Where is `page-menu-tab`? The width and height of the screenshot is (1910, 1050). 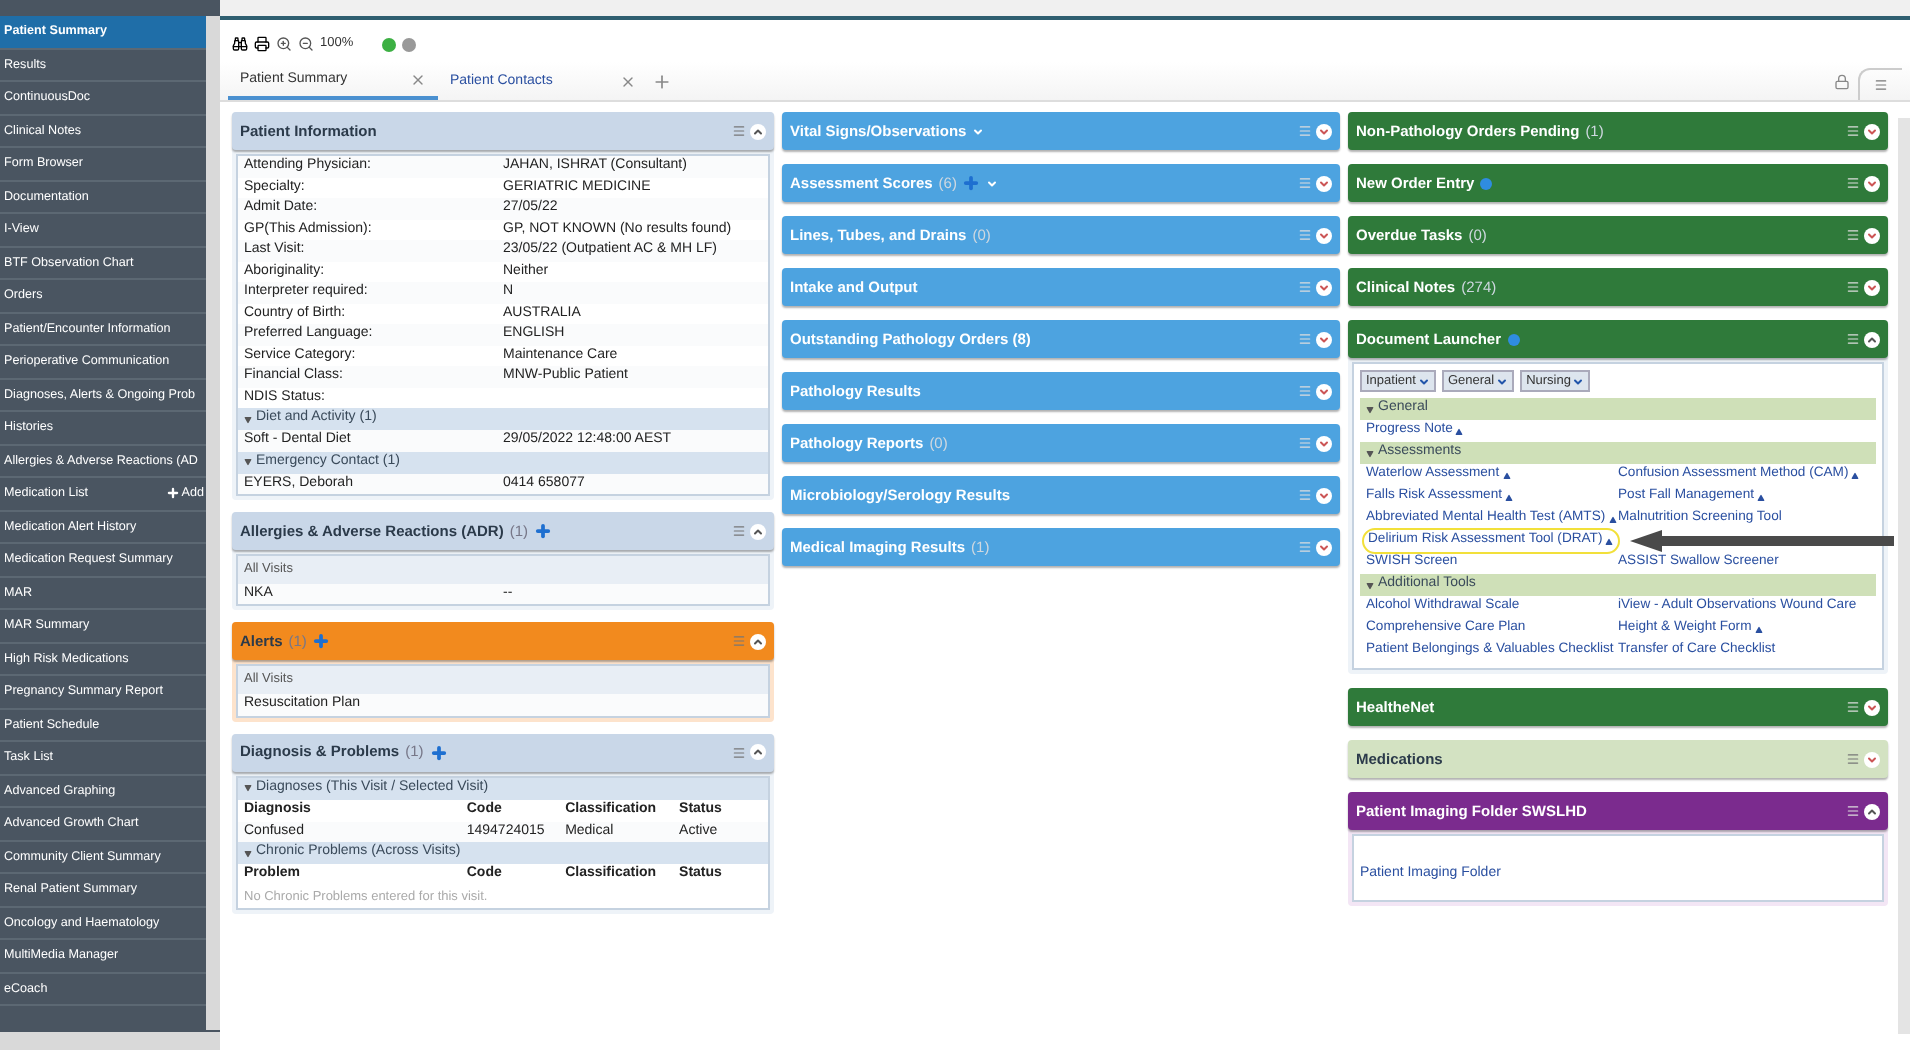 page-menu-tab is located at coordinates (1880, 84).